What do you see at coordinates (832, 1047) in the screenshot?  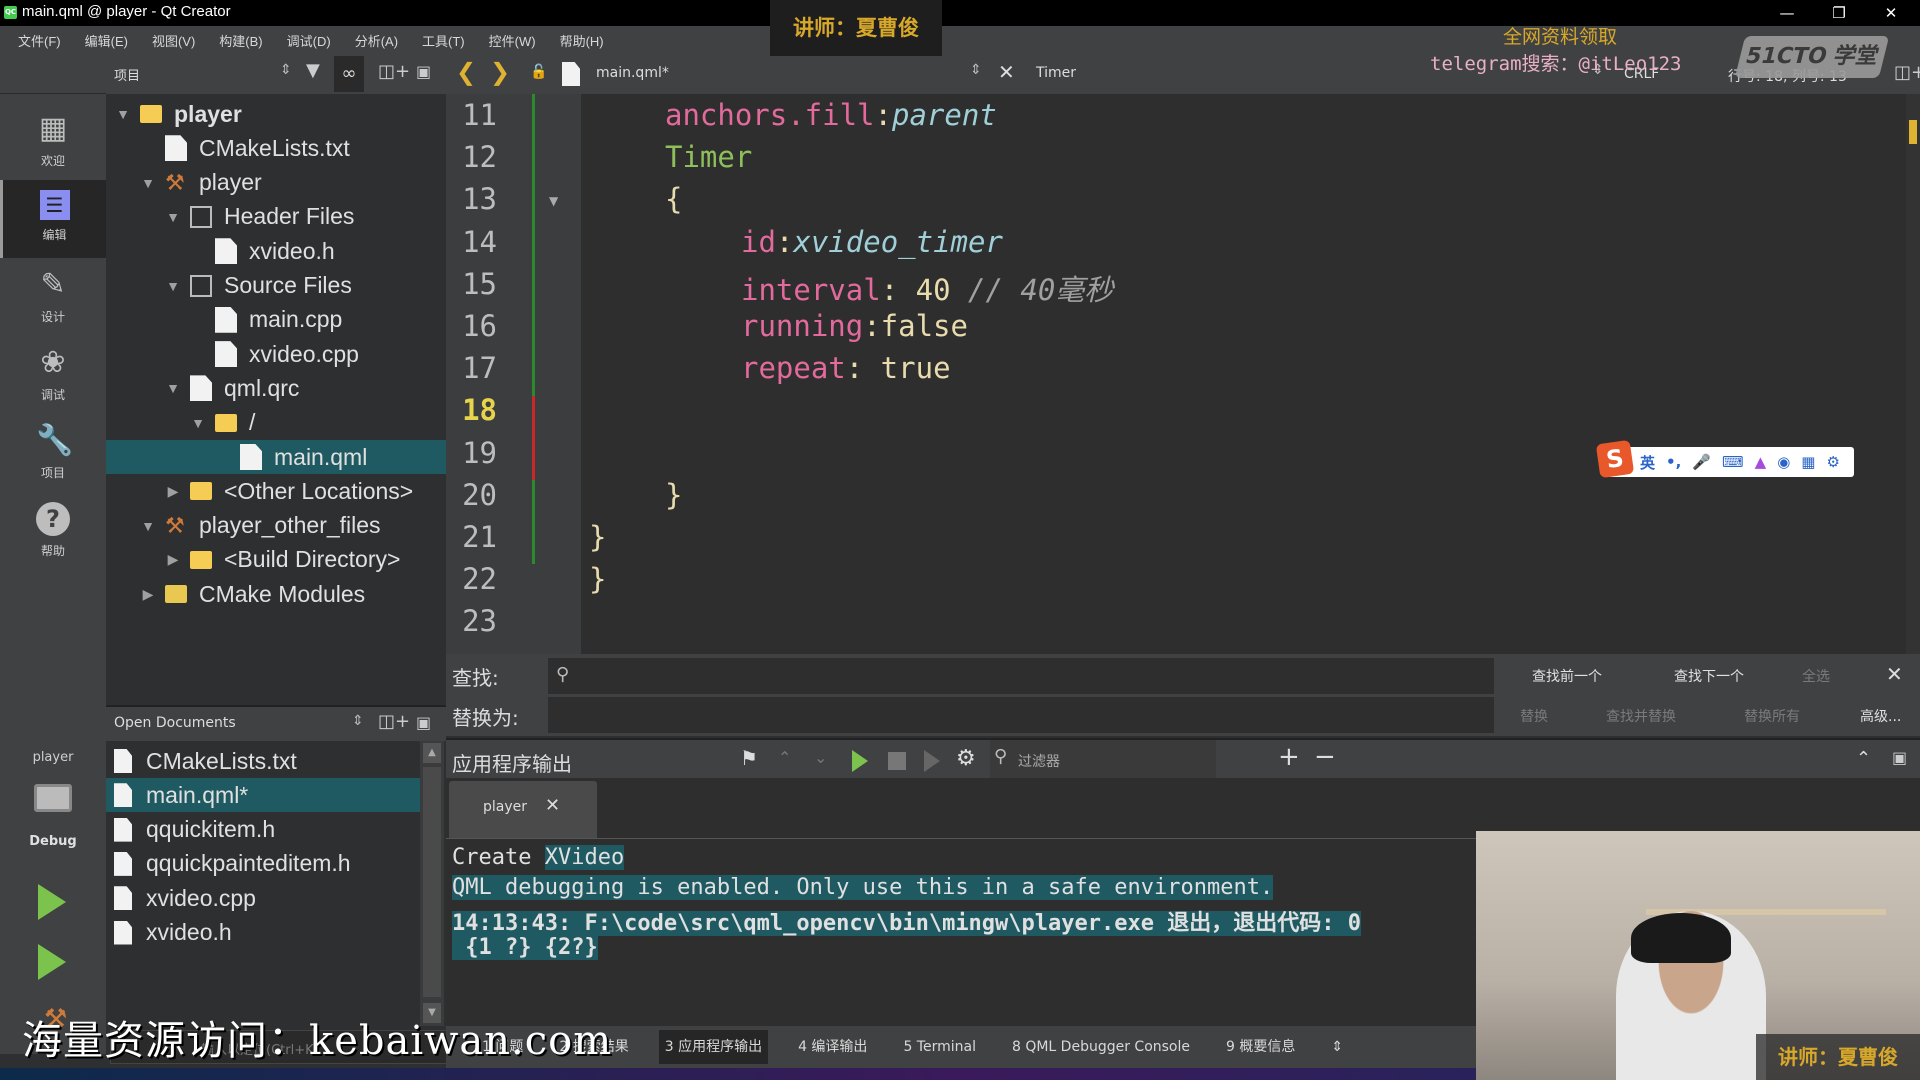 I see `output-pane-tab: 4 编译输出` at bounding box center [832, 1047].